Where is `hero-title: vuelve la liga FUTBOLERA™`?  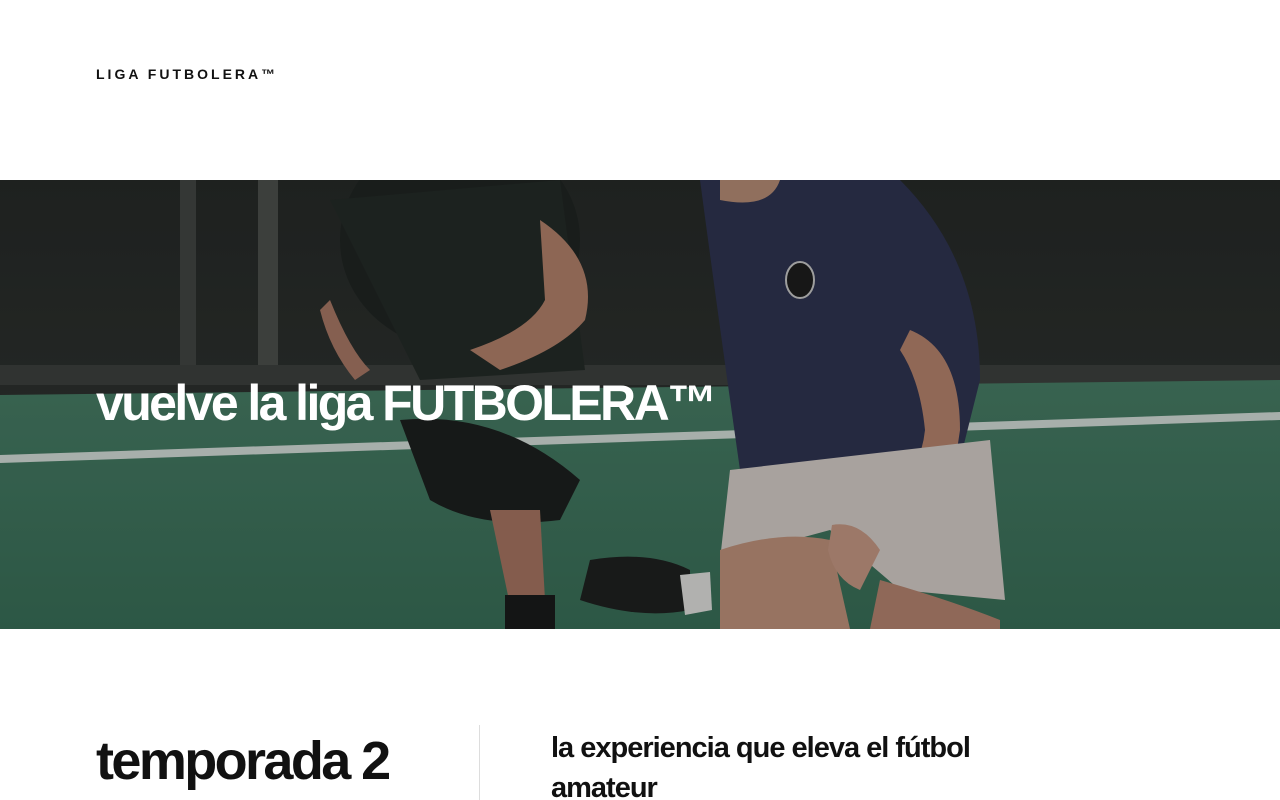
hero-title: vuelve la liga FUTBOLERA™ is located at coordinates (406, 403).